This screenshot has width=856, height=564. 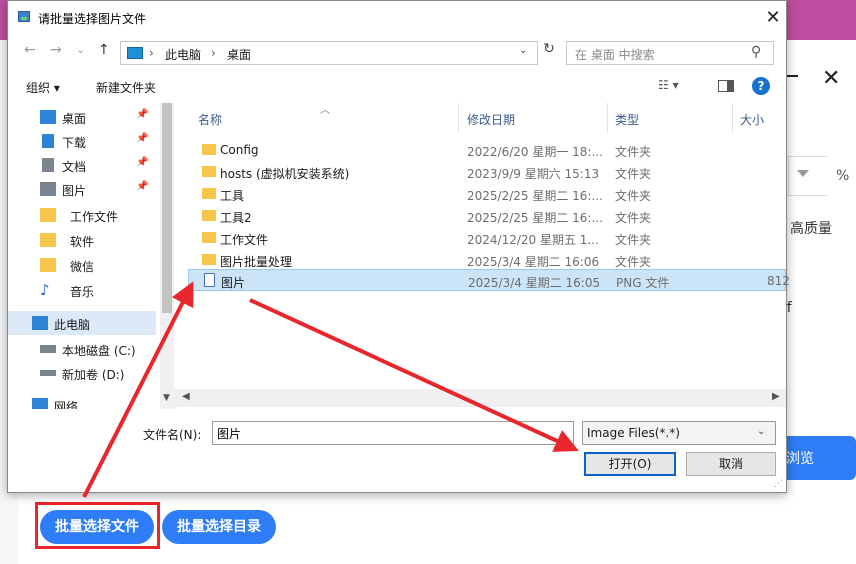 I want to click on nav-pane-scrollbar: ▼, so click(x=167, y=256).